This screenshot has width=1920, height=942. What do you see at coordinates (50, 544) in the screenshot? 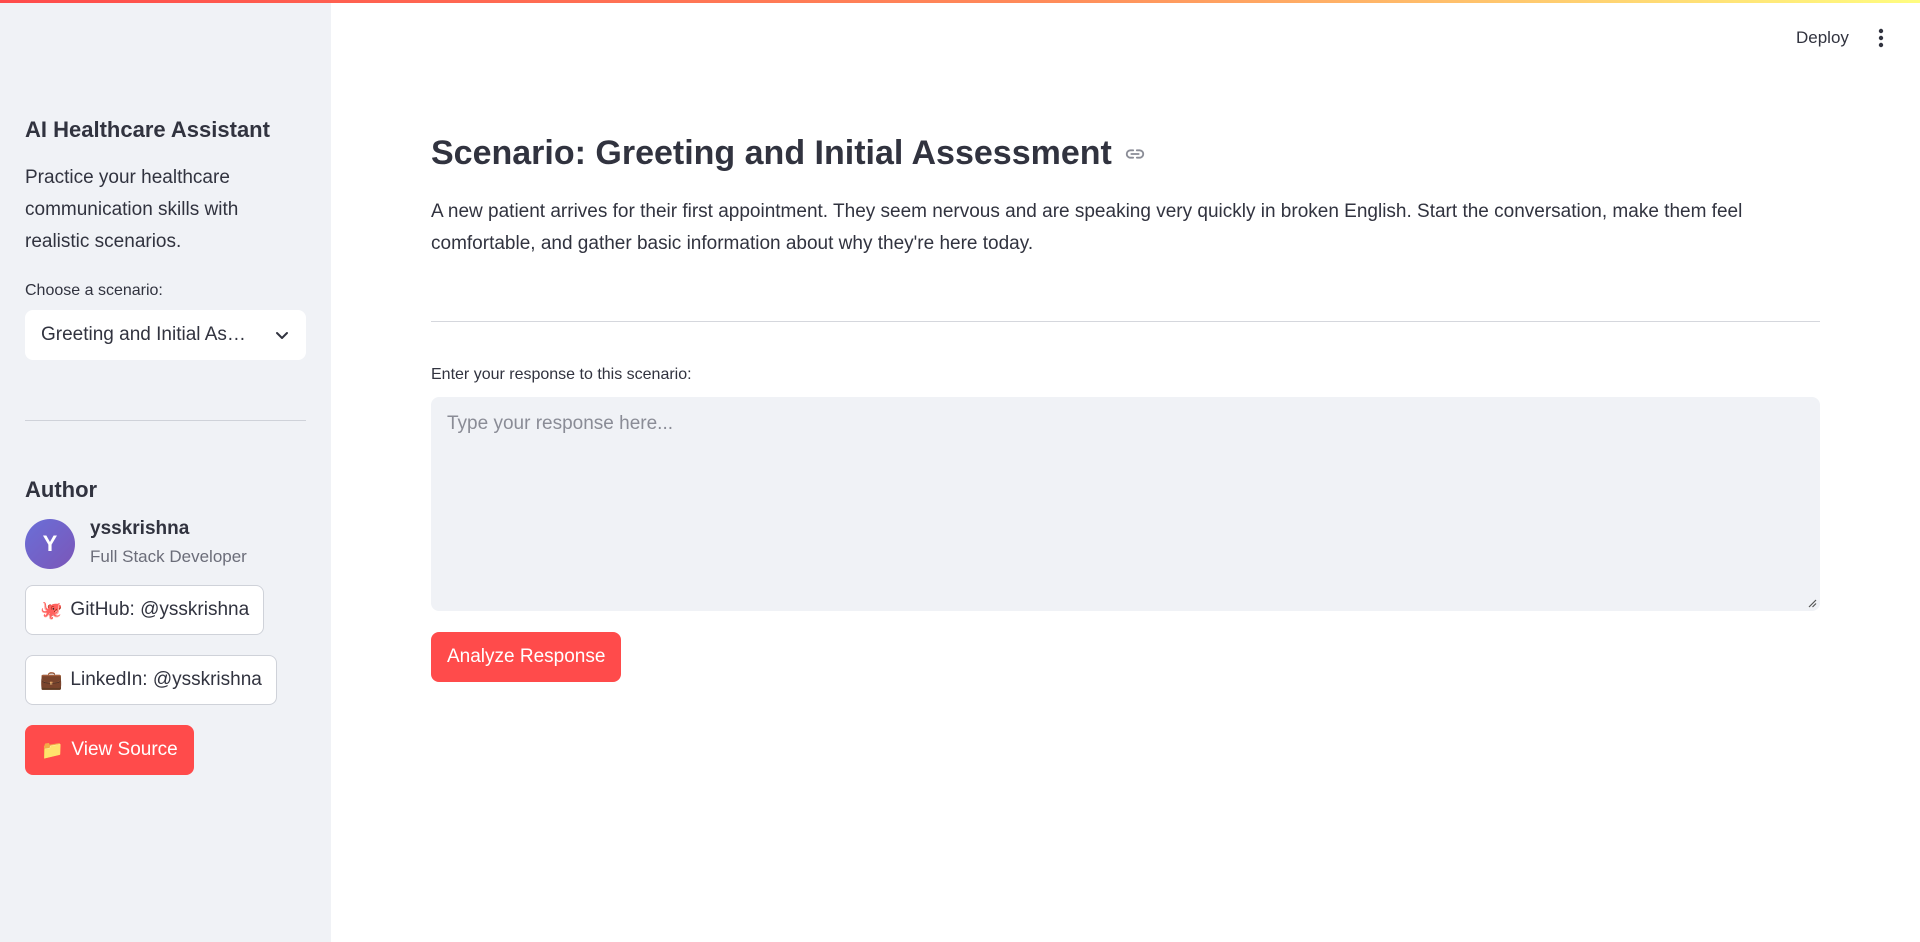
I see `avatar: Y` at bounding box center [50, 544].